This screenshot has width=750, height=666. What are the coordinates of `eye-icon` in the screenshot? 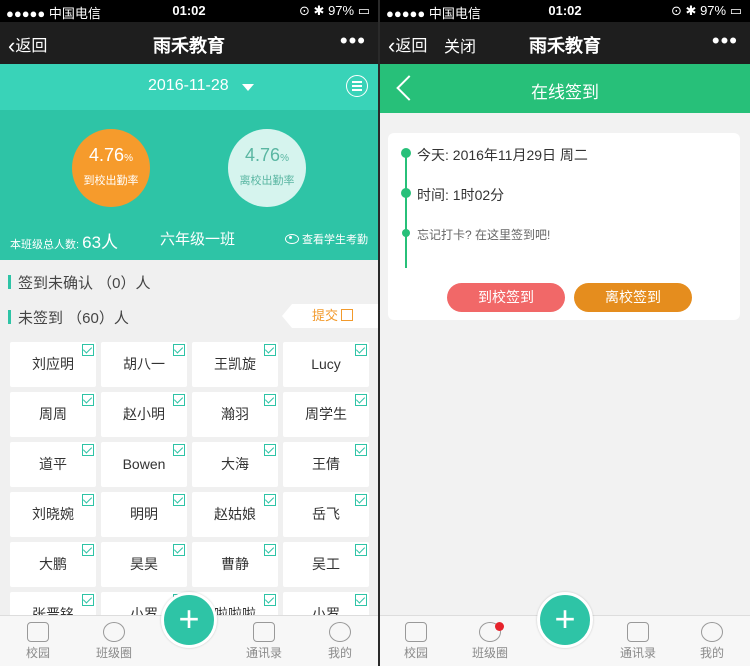 It's located at (292, 239).